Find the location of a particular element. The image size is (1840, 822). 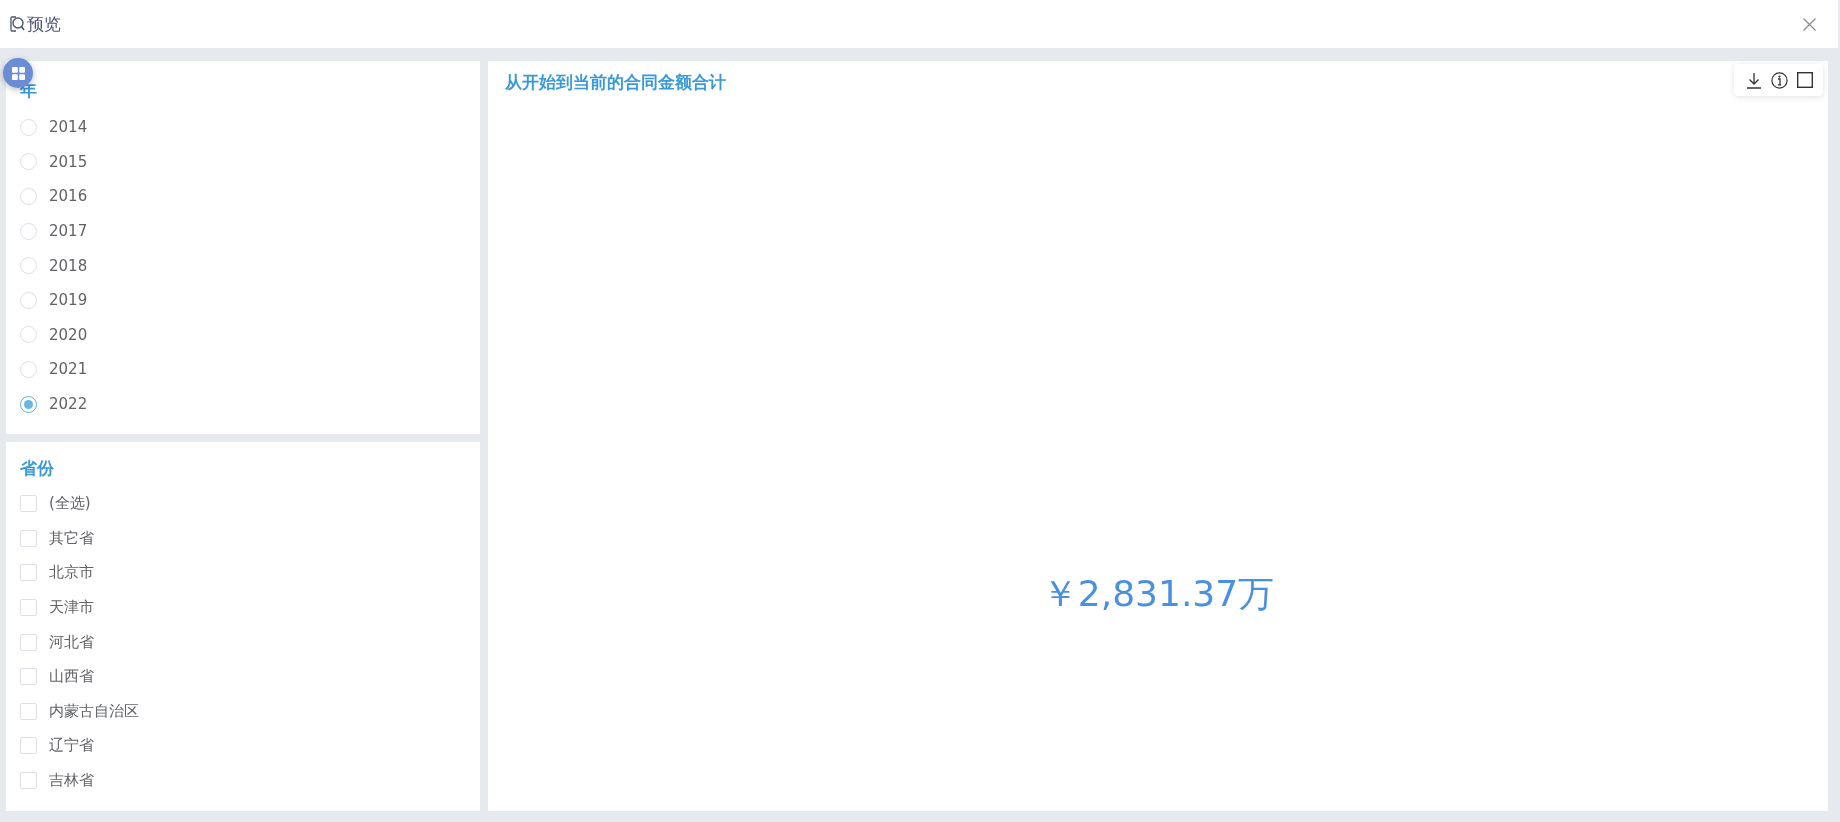

grid-icon is located at coordinates (18, 73).